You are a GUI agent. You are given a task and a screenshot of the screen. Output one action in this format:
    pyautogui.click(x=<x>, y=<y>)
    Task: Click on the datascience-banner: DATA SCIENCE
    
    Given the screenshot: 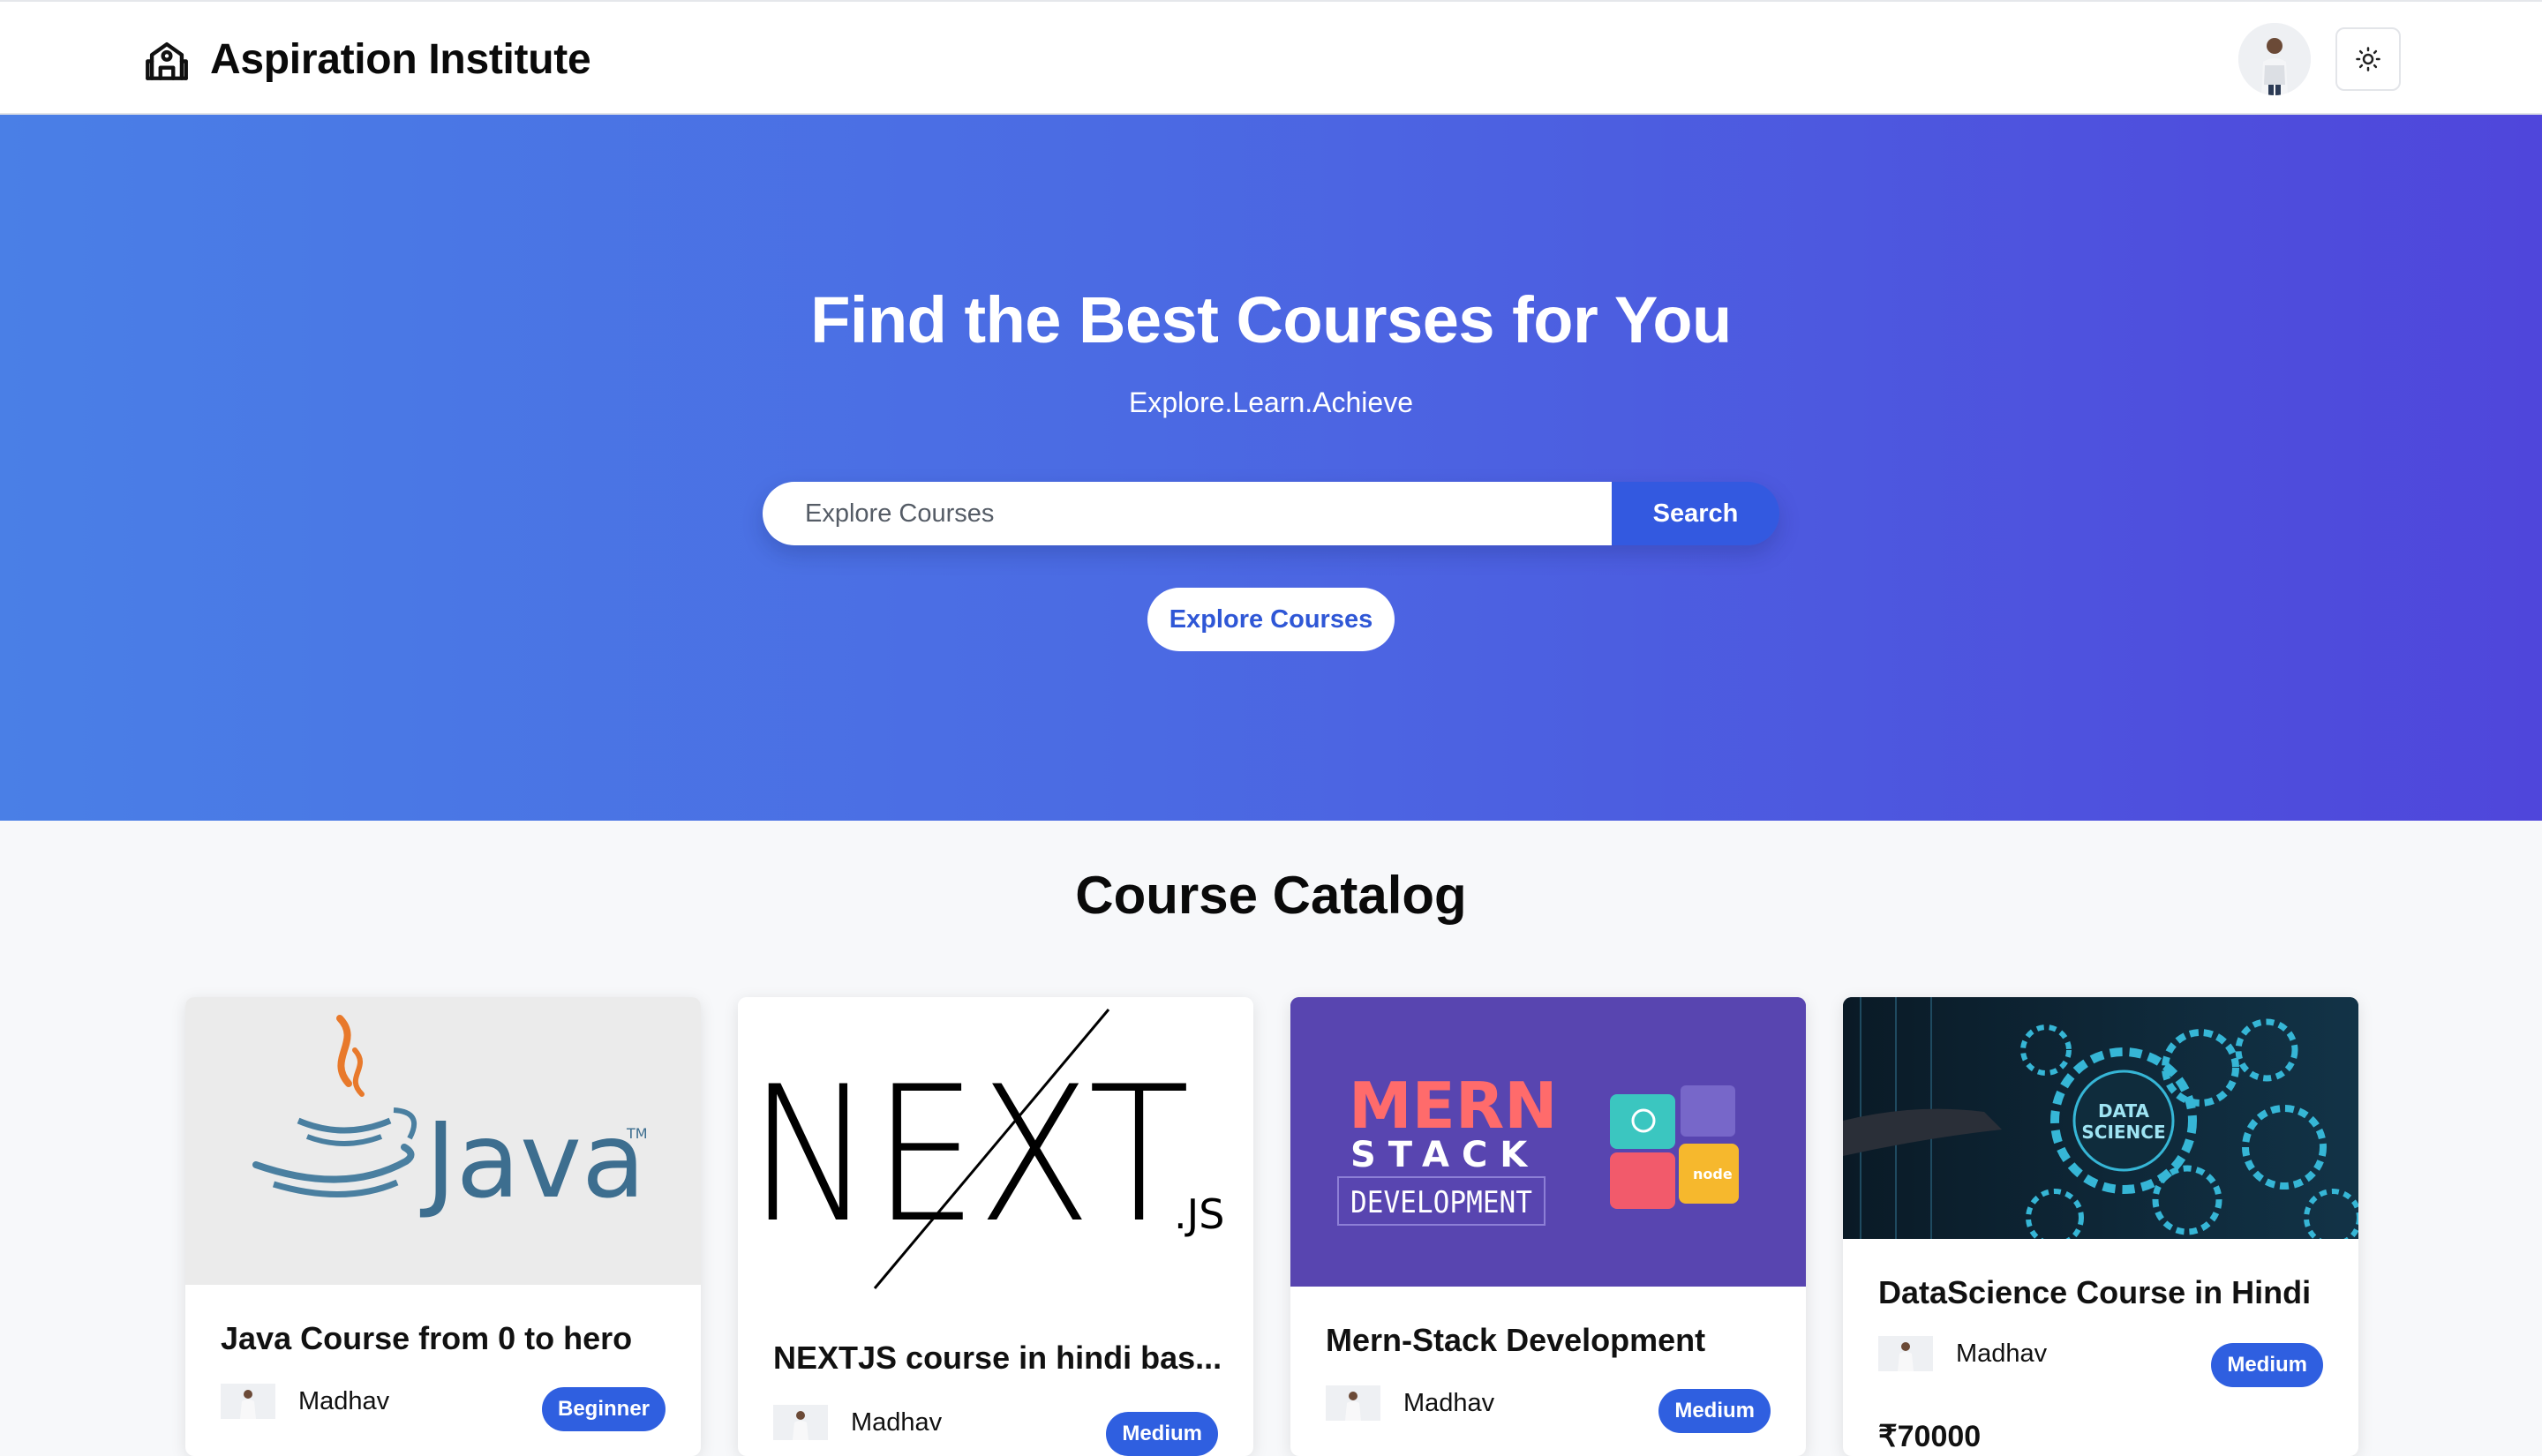 What is the action you would take?
    pyautogui.click(x=2100, y=1118)
    